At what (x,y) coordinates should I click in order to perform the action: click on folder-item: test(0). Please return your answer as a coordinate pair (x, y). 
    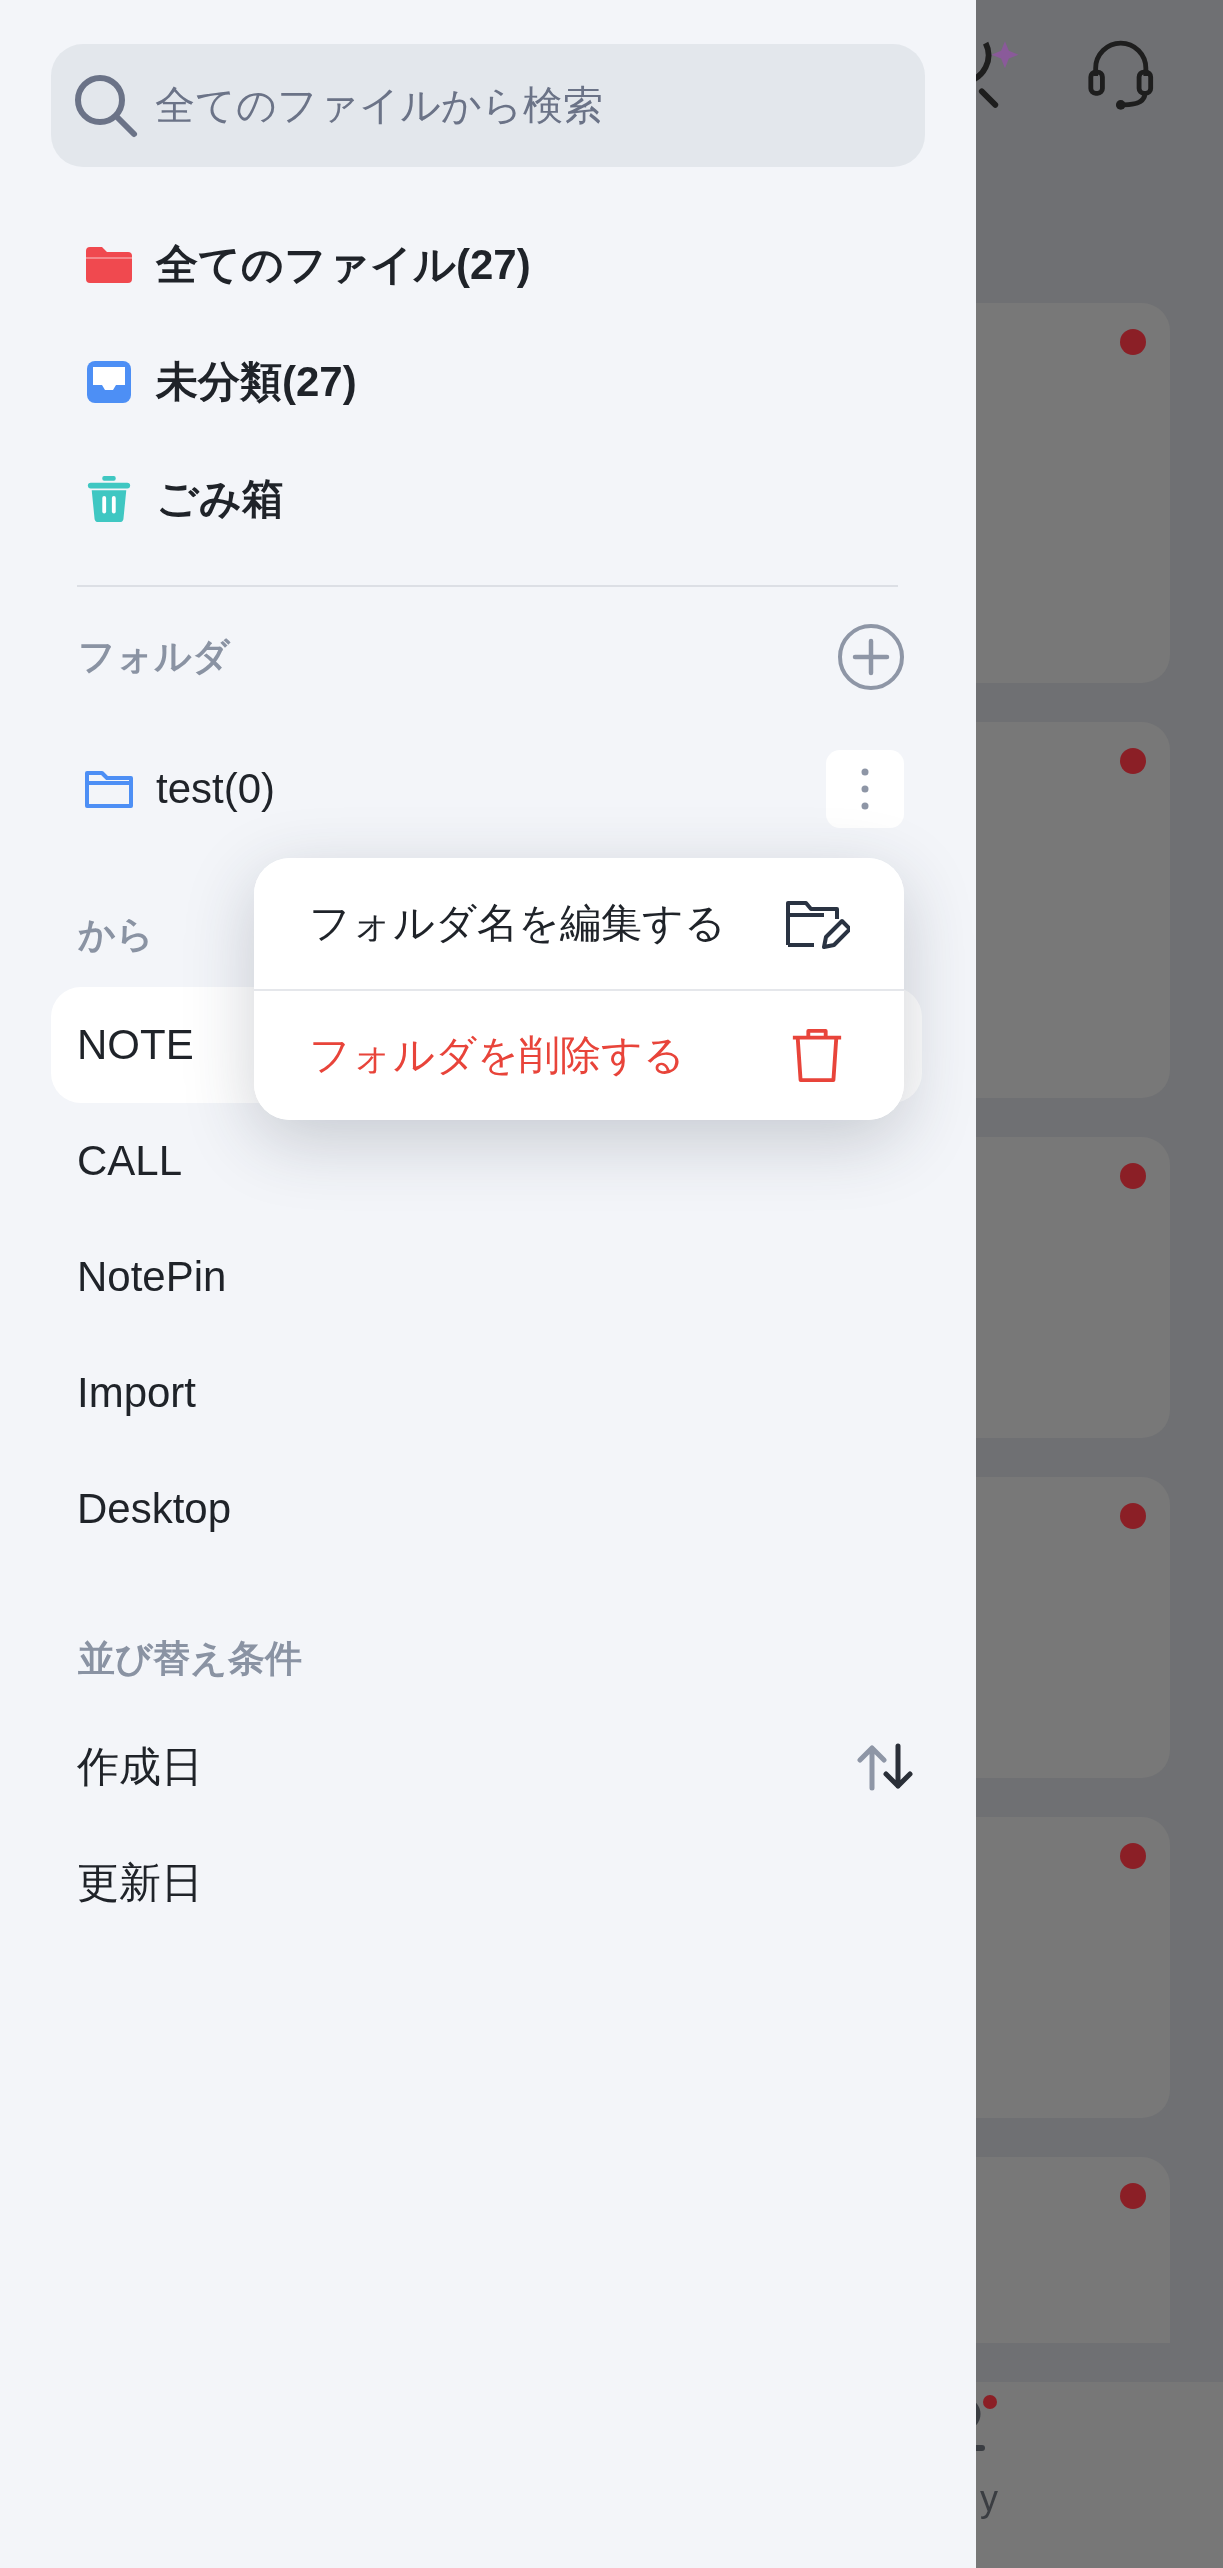
    Looking at the image, I should click on (480, 788).